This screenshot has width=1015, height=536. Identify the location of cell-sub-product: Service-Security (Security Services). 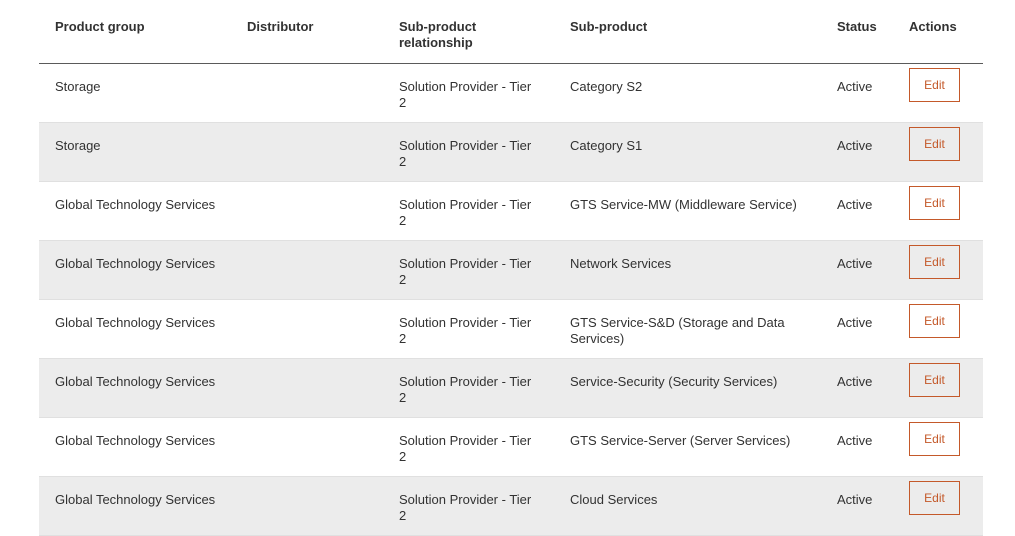
(674, 381).